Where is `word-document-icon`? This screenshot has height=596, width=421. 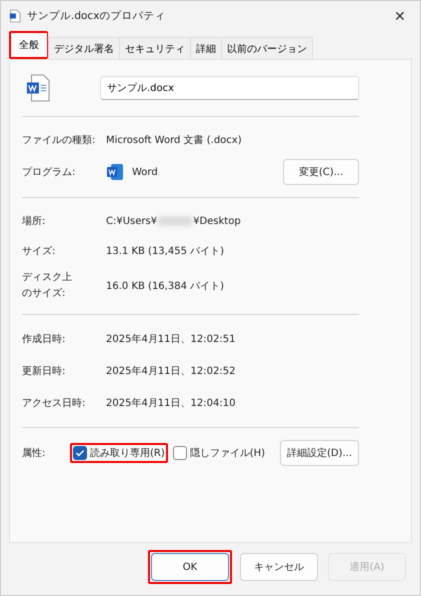 word-document-icon is located at coordinates (38, 88).